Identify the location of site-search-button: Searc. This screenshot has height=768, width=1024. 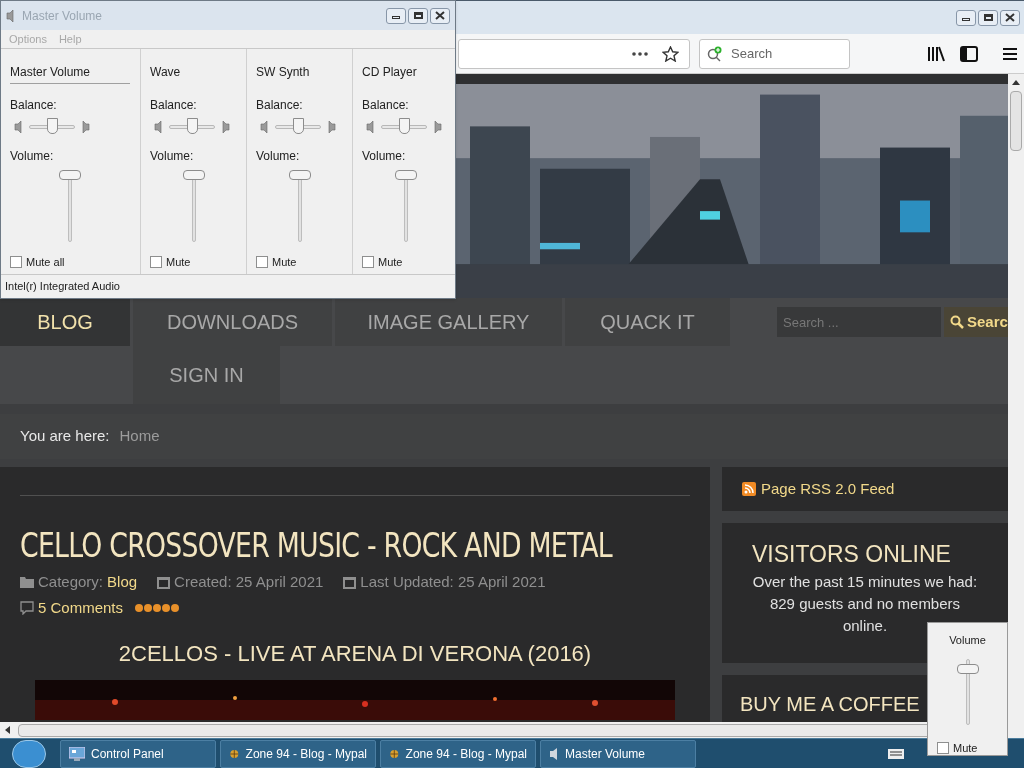
(976, 322).